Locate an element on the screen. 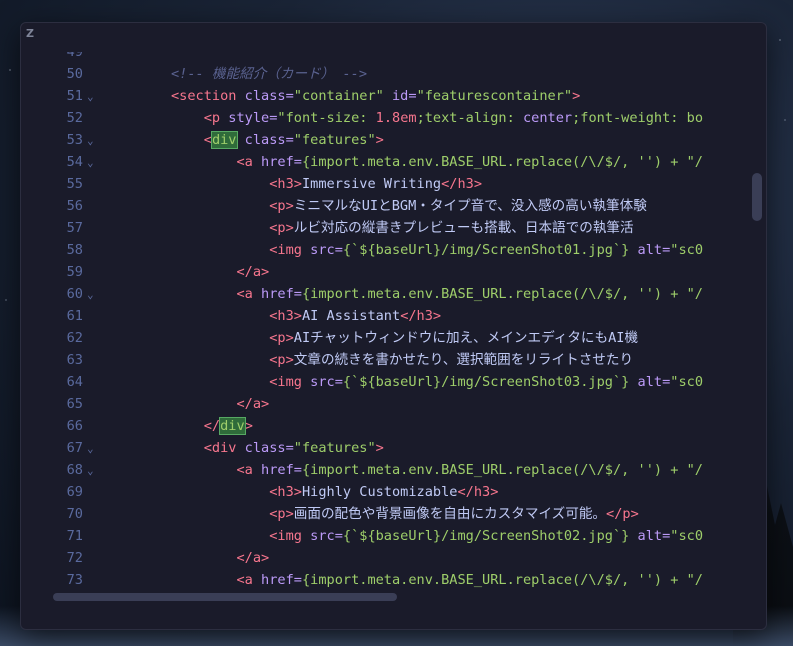 The width and height of the screenshot is (793, 646). code-token: Immersive Writing is located at coordinates (371, 184).